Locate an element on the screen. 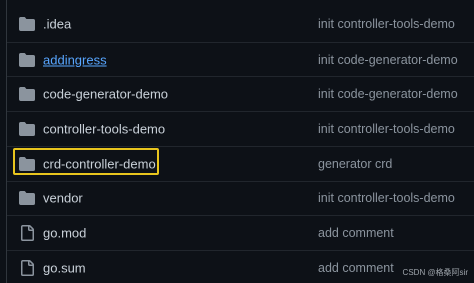 The height and width of the screenshot is (283, 474). file-row-crd-controller-demo: crd-controller-demo generator crd is located at coordinates (240, 163).